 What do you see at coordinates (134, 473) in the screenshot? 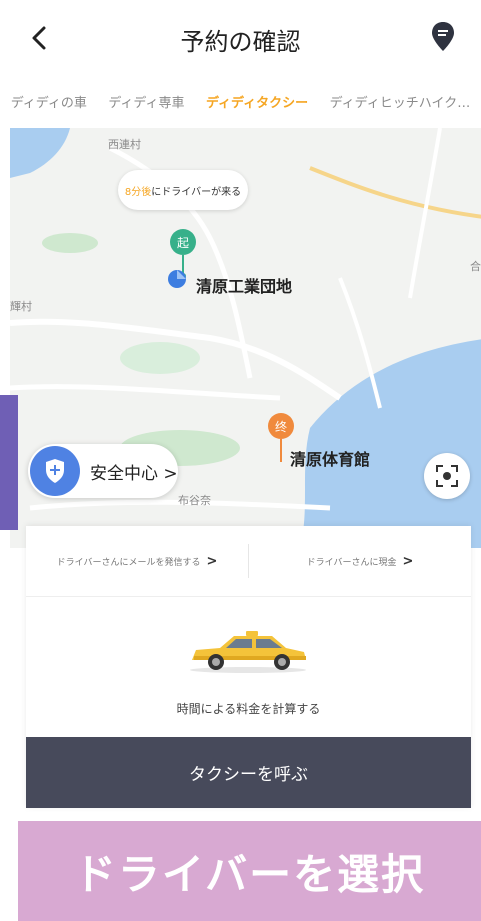
I see `safety-center-label: 安全中心 >` at bounding box center [134, 473].